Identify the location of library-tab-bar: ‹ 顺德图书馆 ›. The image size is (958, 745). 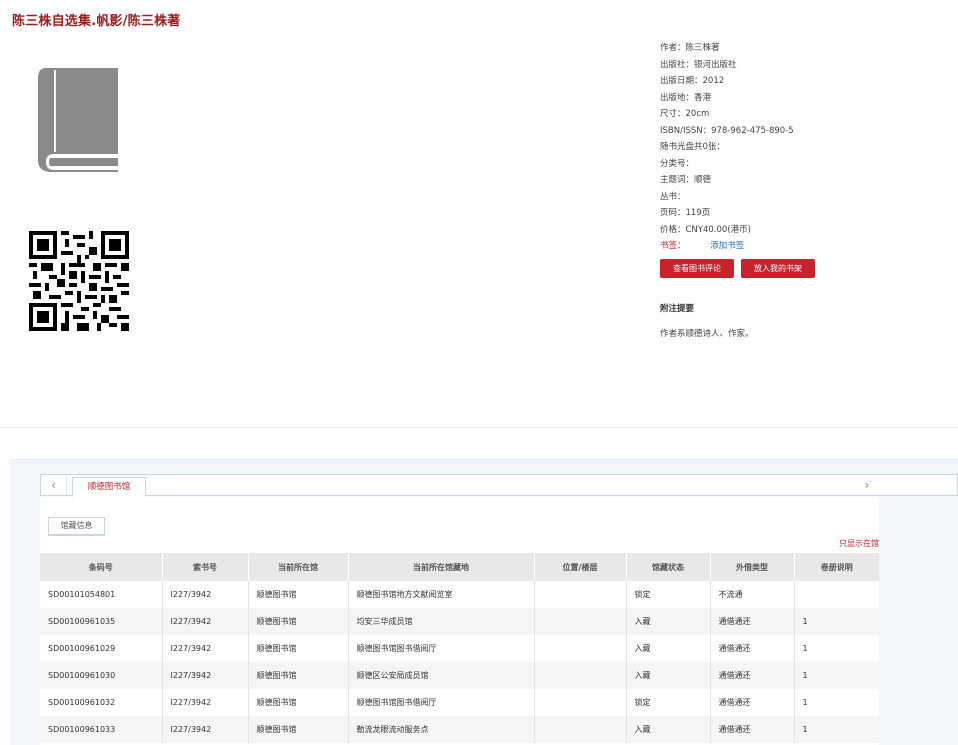
(499, 485).